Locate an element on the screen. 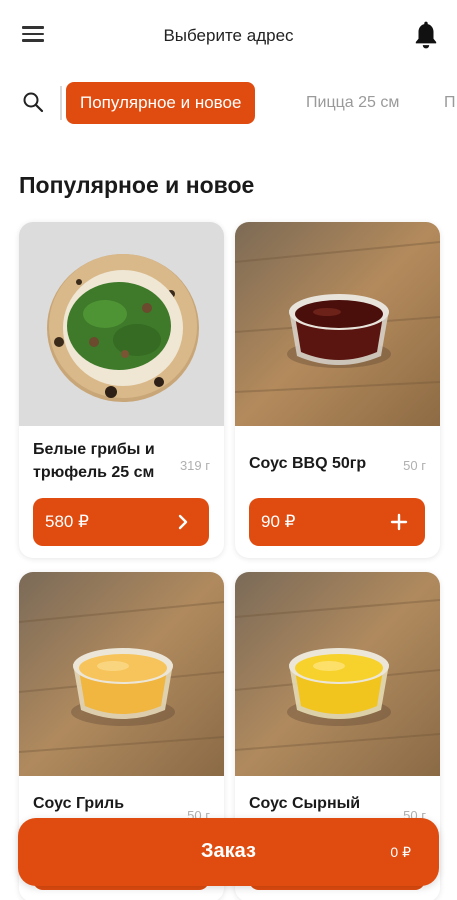 This screenshot has width=457, height=900. product-name: Соус Сырный is located at coordinates (305, 803).